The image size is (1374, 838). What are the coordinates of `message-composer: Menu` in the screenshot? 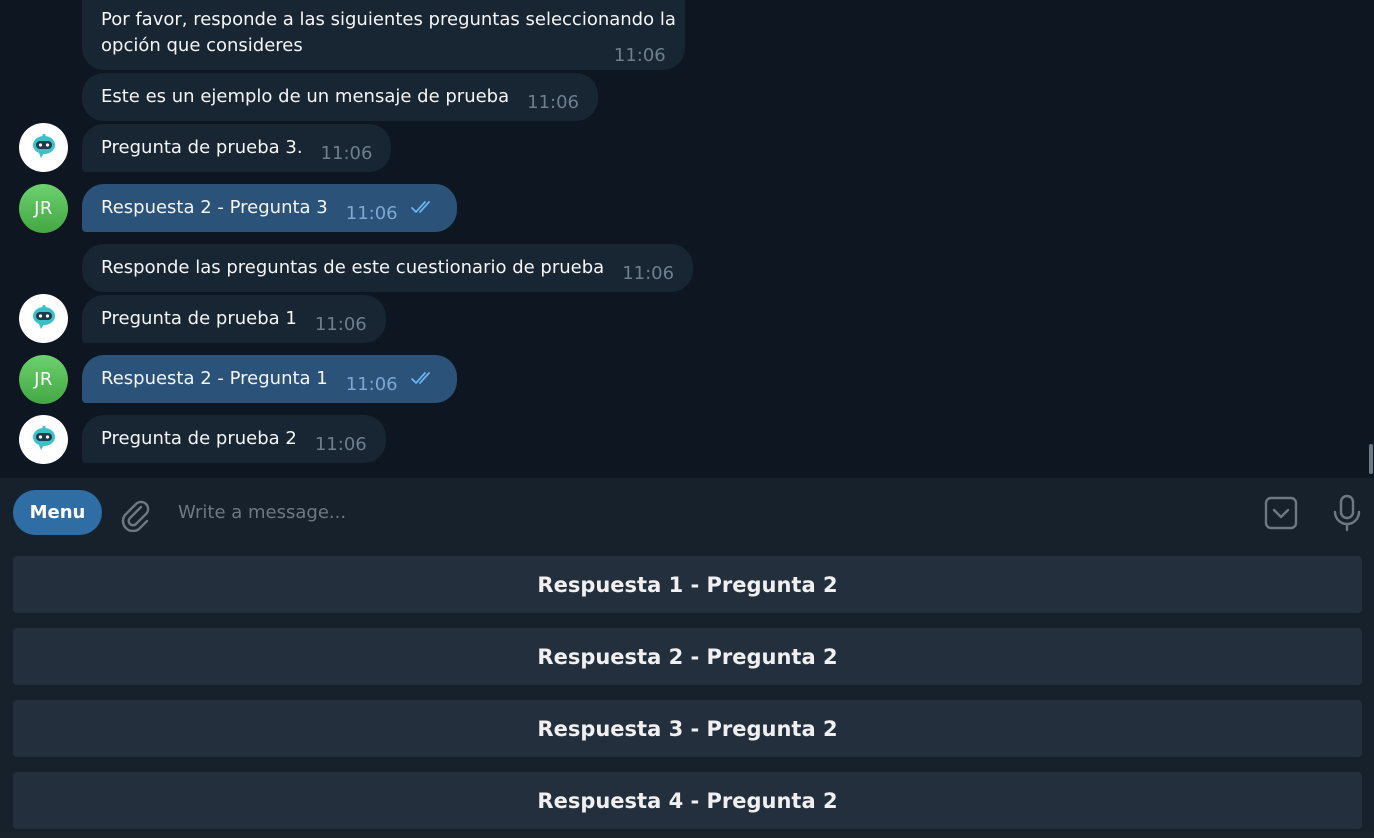 It's located at (687, 512).